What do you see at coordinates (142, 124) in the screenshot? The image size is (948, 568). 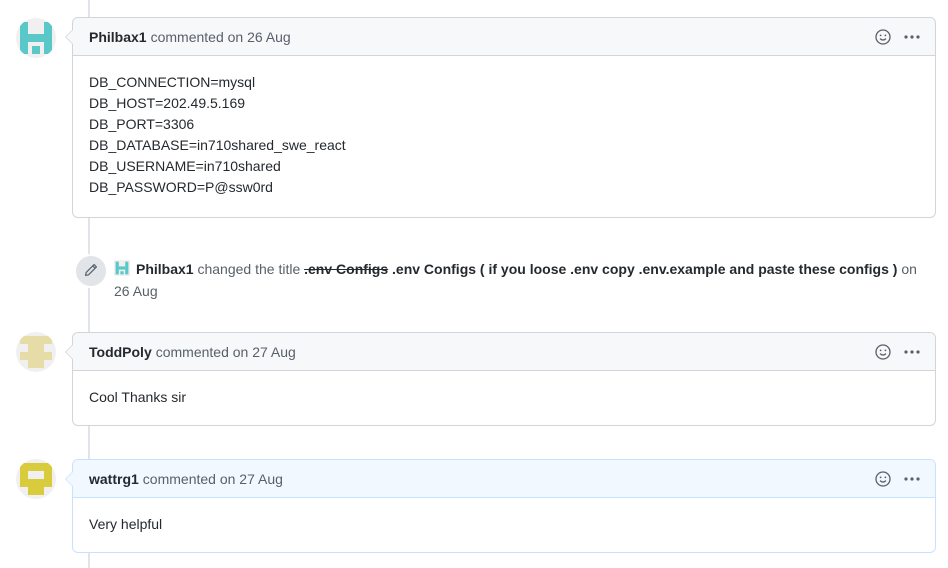 I see `comment-line: DB_PORT=3306` at bounding box center [142, 124].